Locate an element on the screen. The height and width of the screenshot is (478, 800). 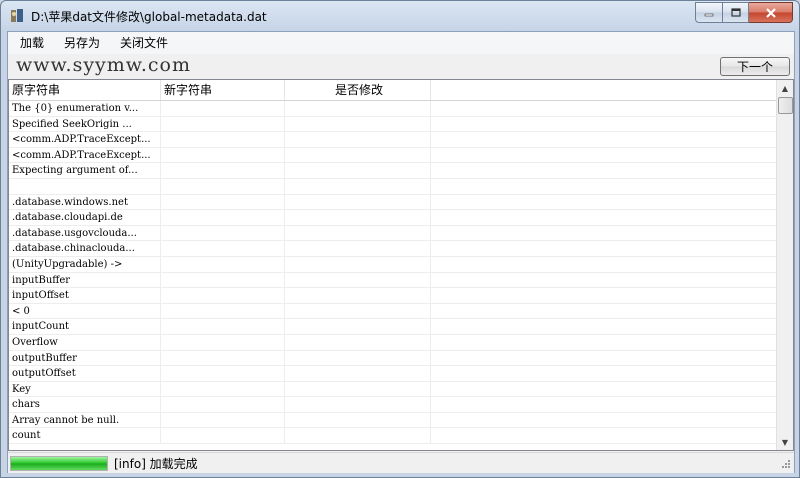
maximize-button is located at coordinates (736, 12).